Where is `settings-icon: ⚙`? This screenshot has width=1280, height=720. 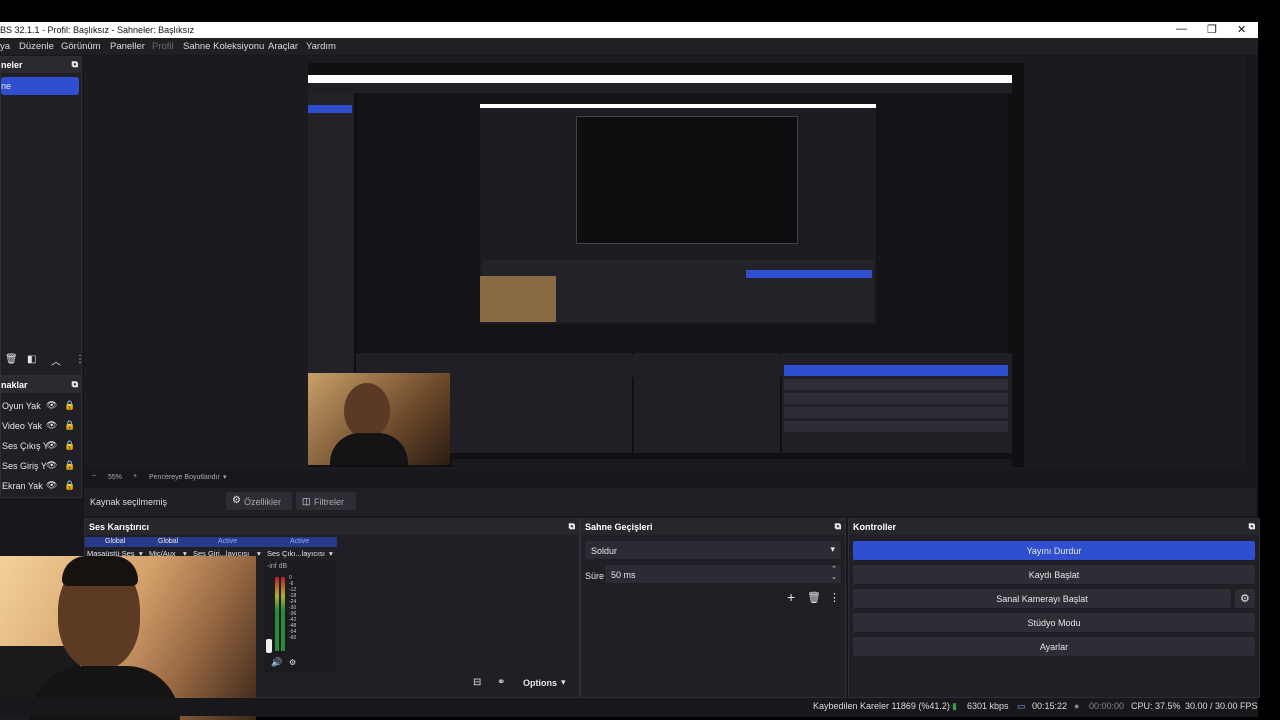
settings-icon: ⚙ is located at coordinates (292, 662).